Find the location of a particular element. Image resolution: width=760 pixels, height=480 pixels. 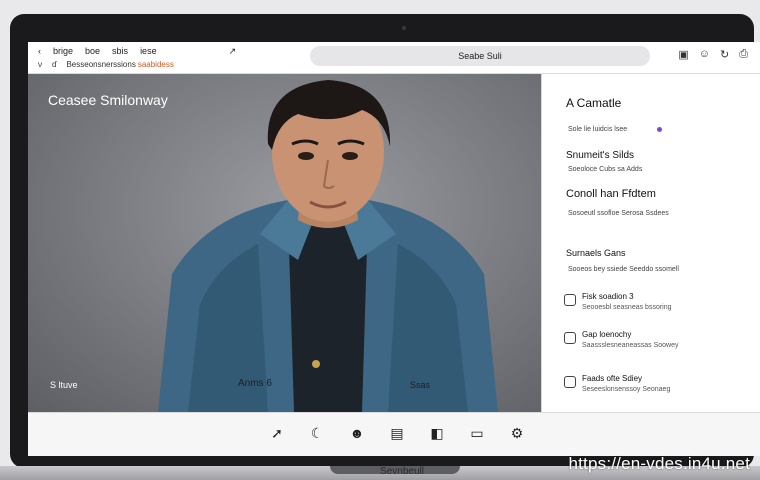

nu-icon: ν is located at coordinates (40, 64).